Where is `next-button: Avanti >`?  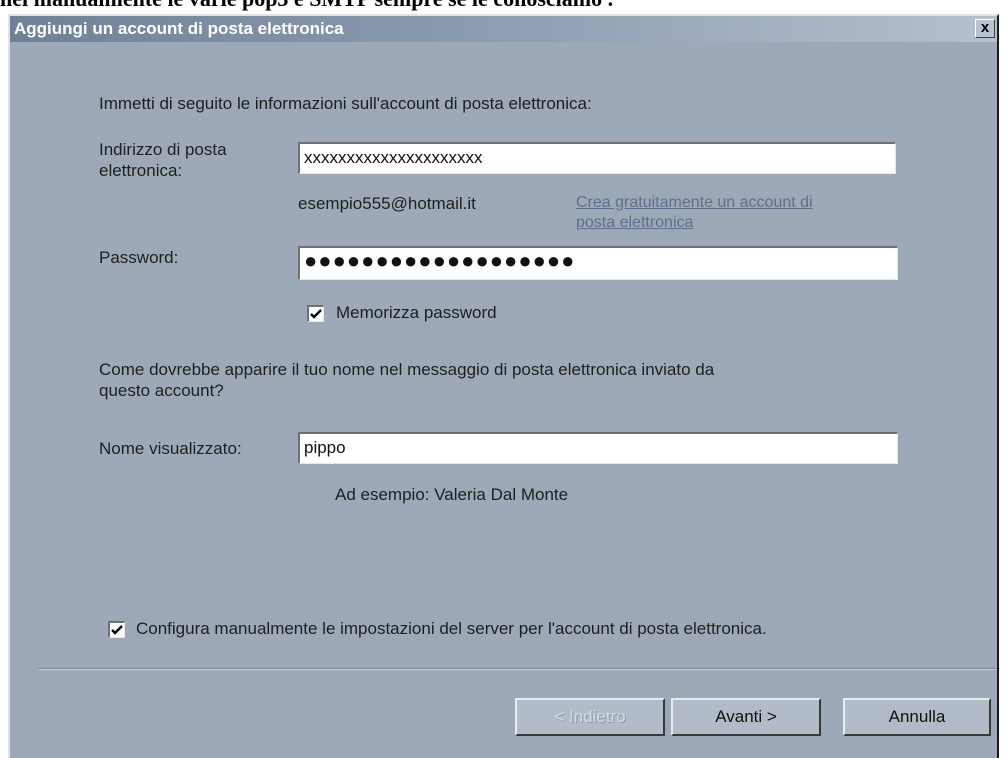 next-button: Avanti > is located at coordinates (746, 717).